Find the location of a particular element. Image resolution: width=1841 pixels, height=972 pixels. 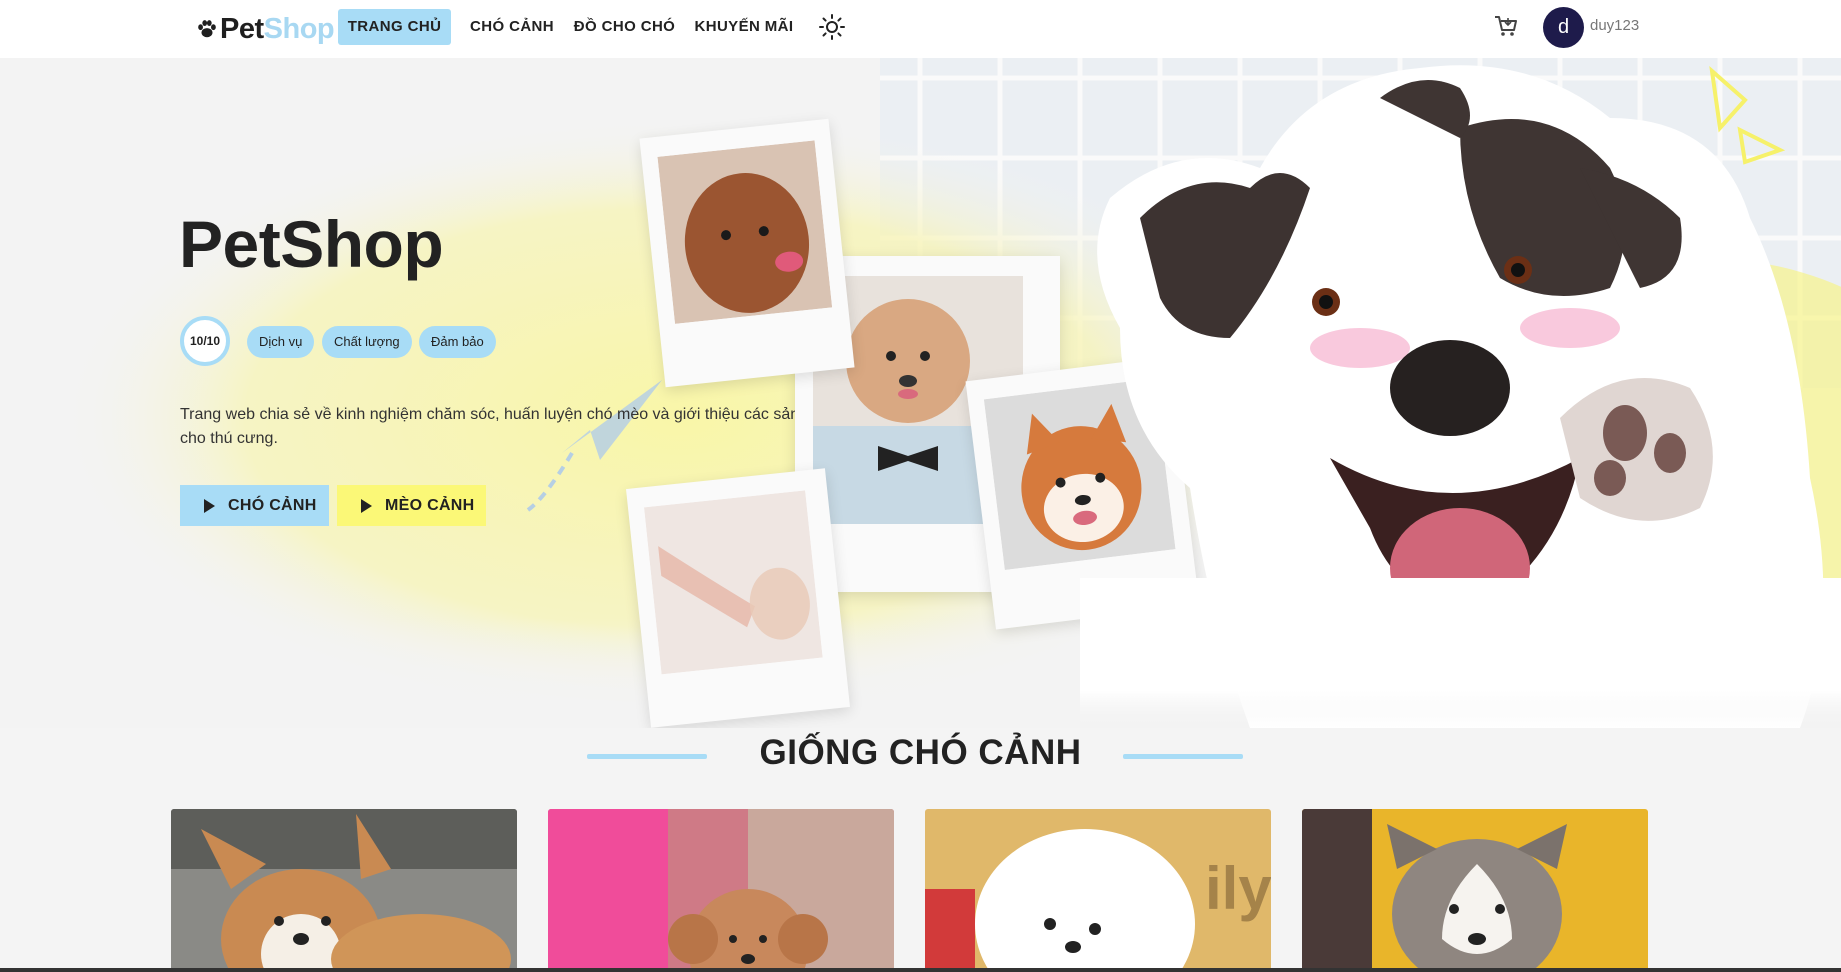

score-badge: 10/10 is located at coordinates (205, 341).